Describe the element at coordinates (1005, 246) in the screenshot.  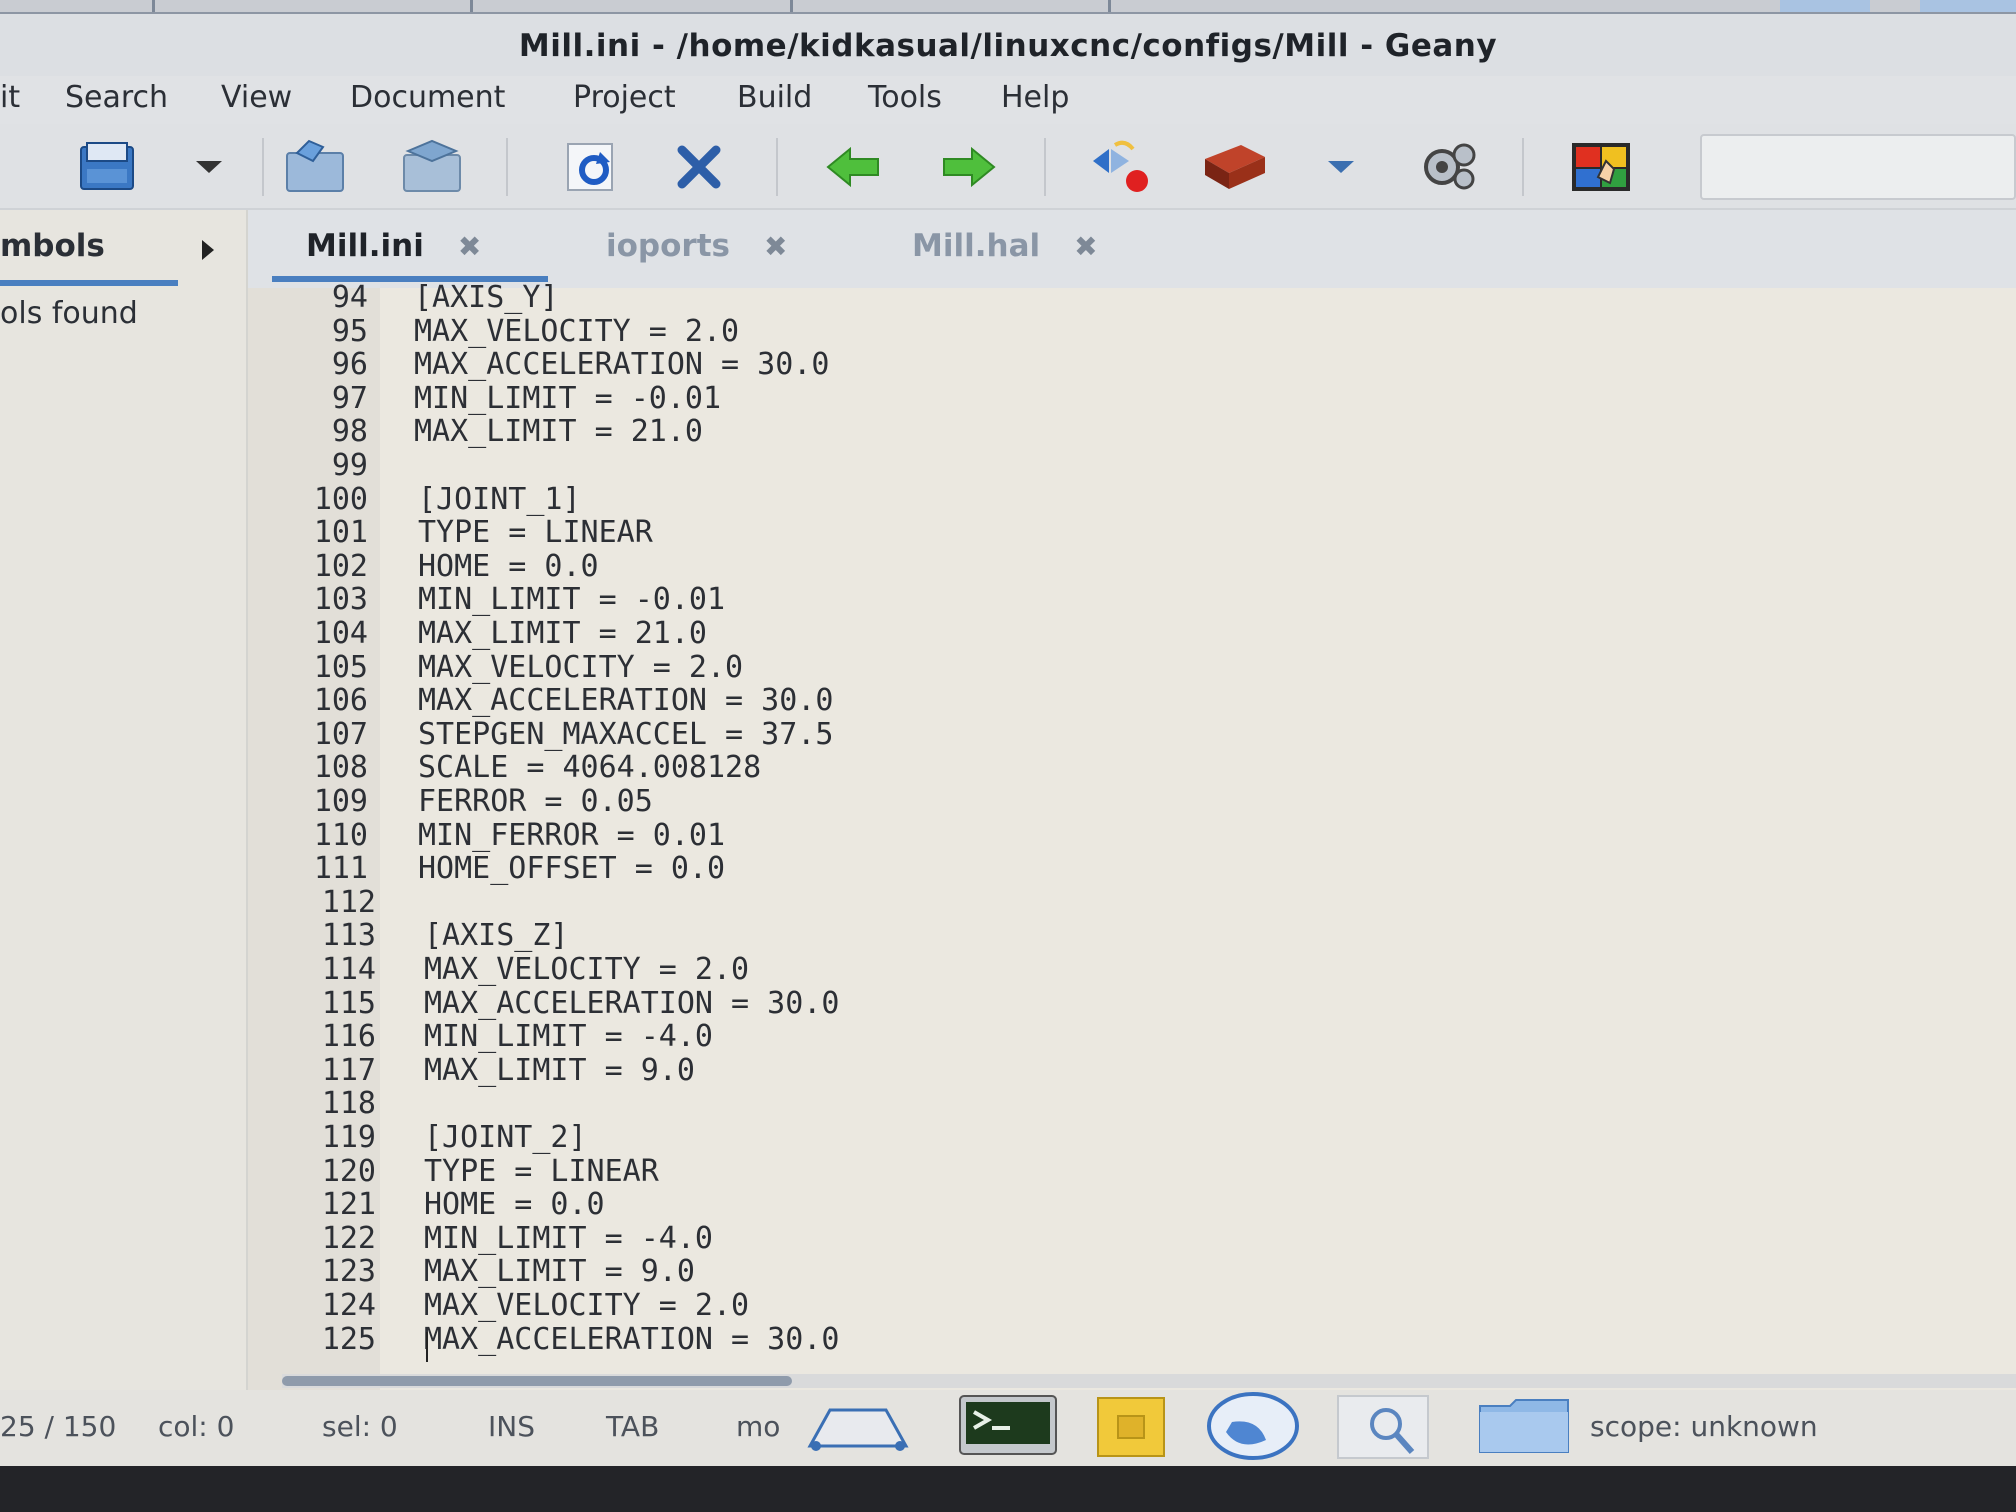
I see `tab-mill-hal: Mill.hal ✖` at that location.